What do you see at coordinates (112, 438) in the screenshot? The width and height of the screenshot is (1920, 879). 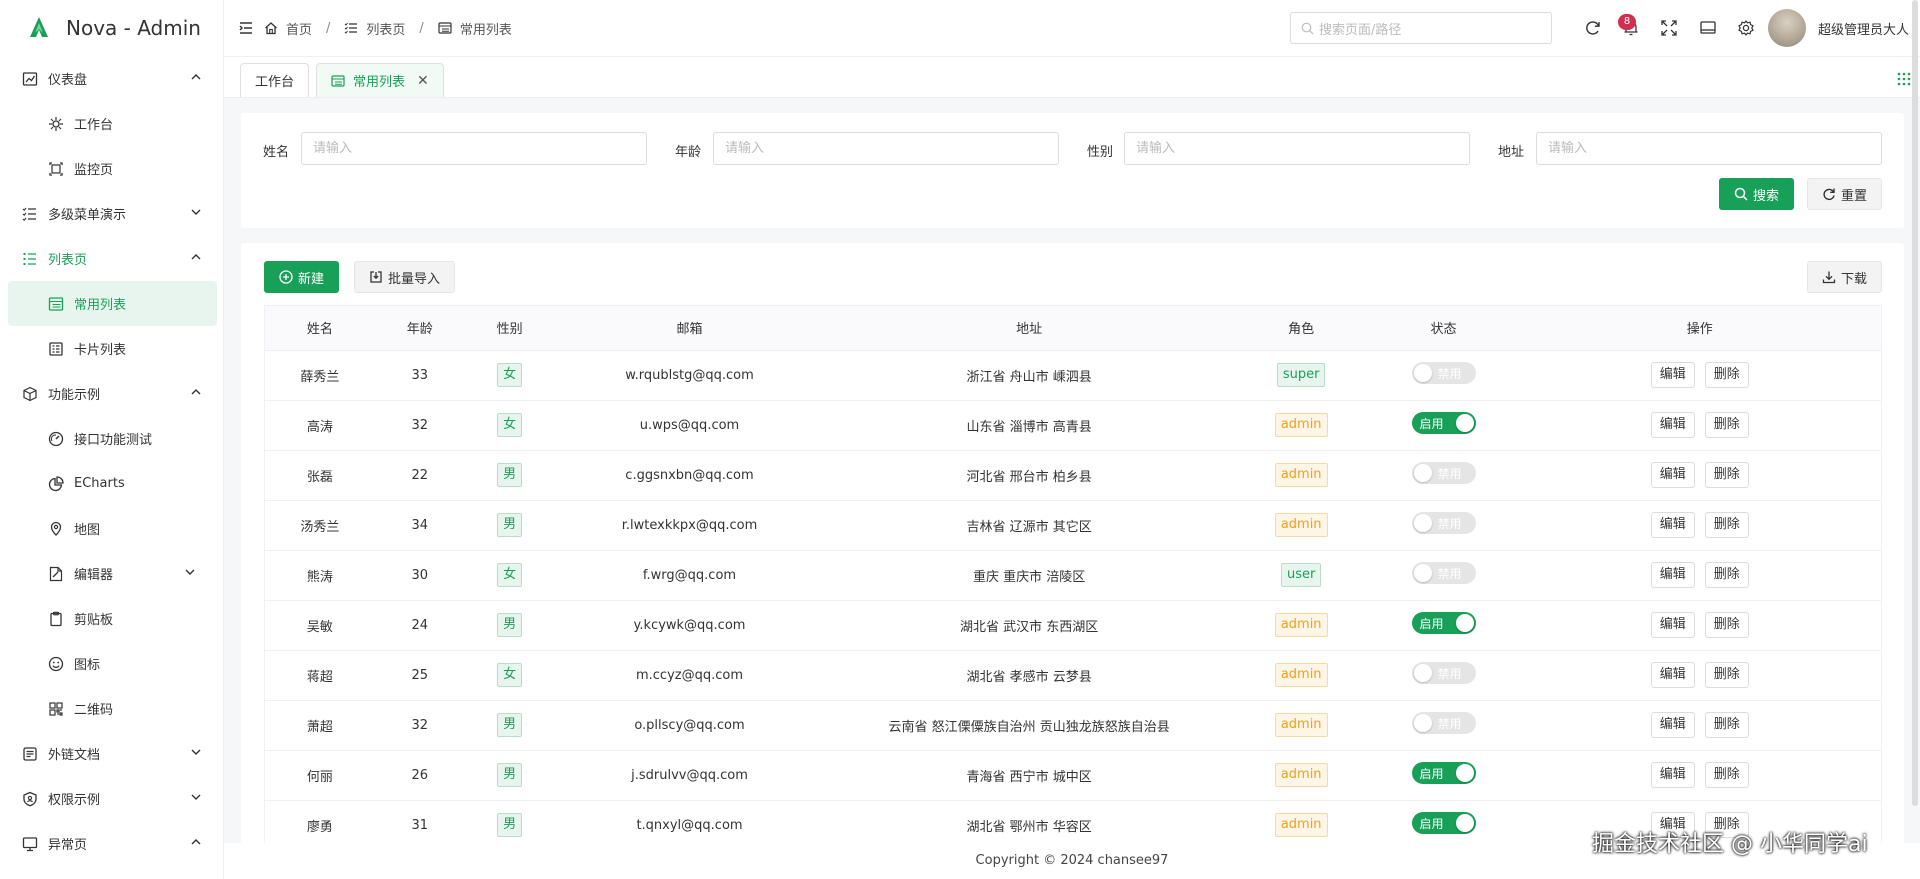 I see `sidebar-item: 接口功能测试` at bounding box center [112, 438].